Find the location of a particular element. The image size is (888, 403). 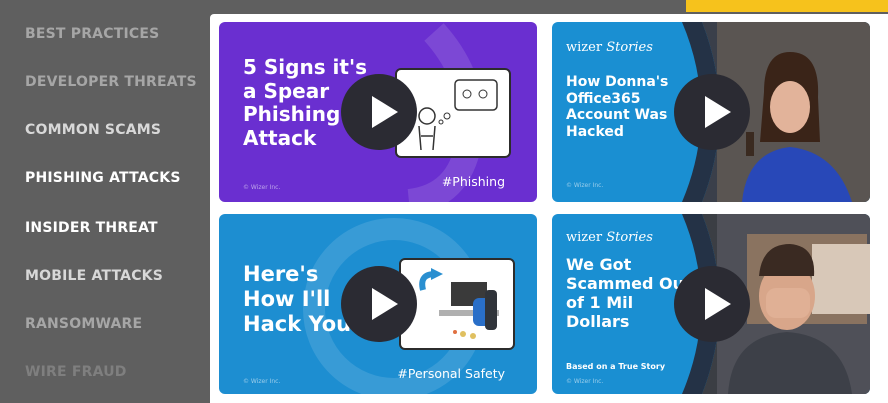

video-title: We Got Scammed Out of 1 Mil Dollars is located at coordinates (629, 293).